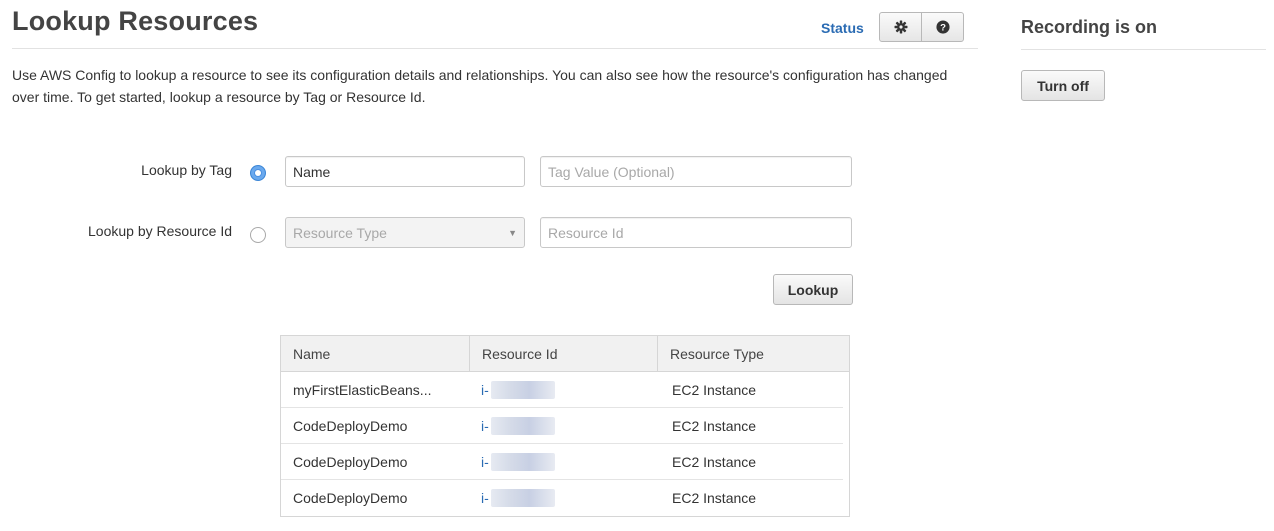  What do you see at coordinates (405, 171) in the screenshot?
I see `tag-key-input` at bounding box center [405, 171].